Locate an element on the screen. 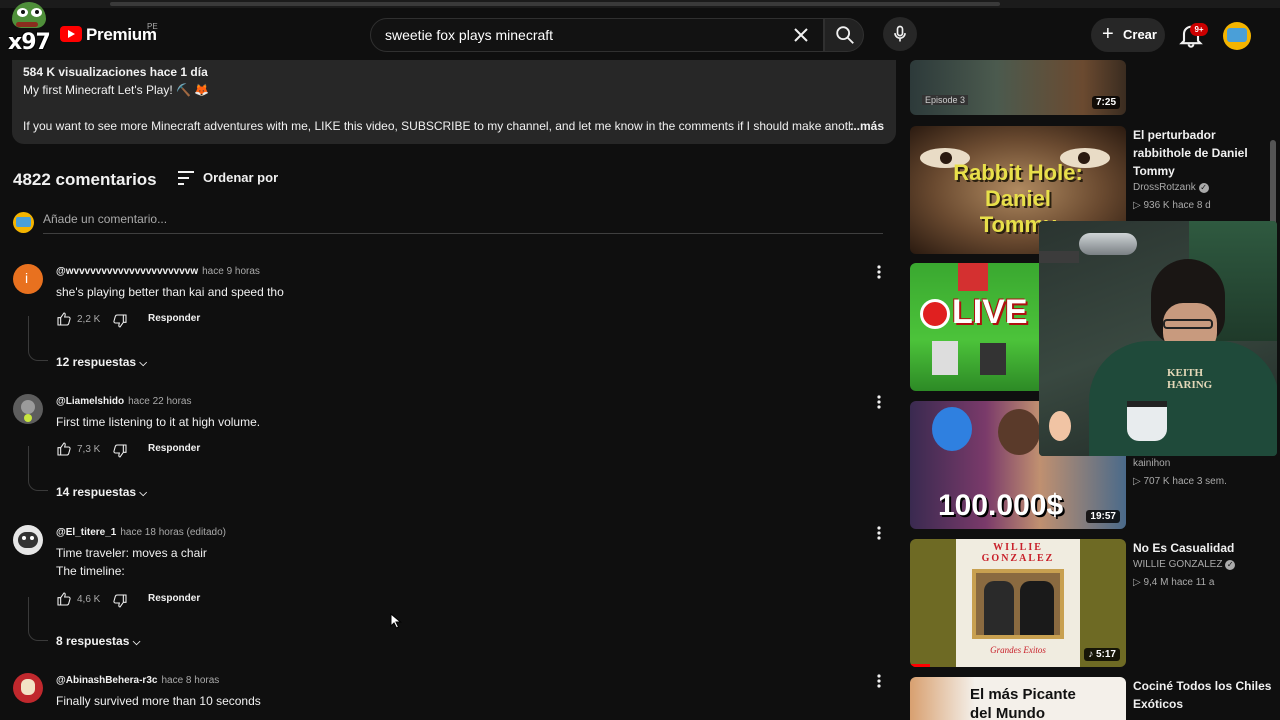  comment-author: @El_titere_1 is located at coordinates (86, 532).